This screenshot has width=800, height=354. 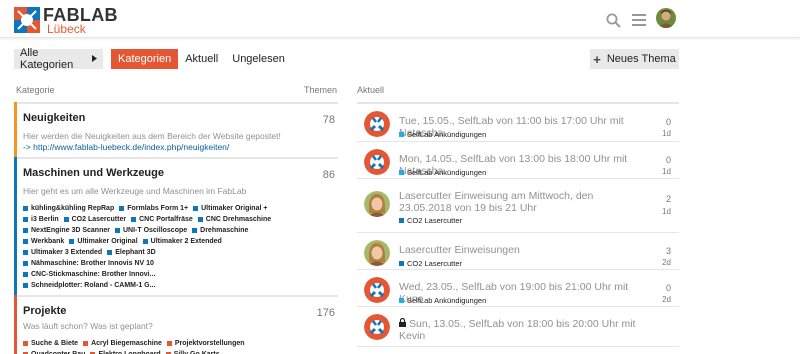 I want to click on subcategory-label: Werkbank, so click(x=48, y=241).